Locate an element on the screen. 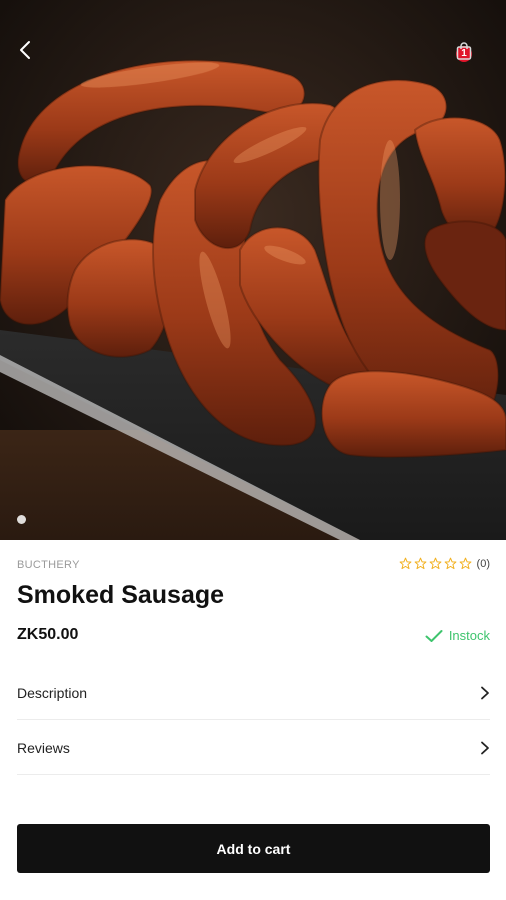 The height and width of the screenshot is (900, 506). stock-status: Instock is located at coordinates (457, 635).